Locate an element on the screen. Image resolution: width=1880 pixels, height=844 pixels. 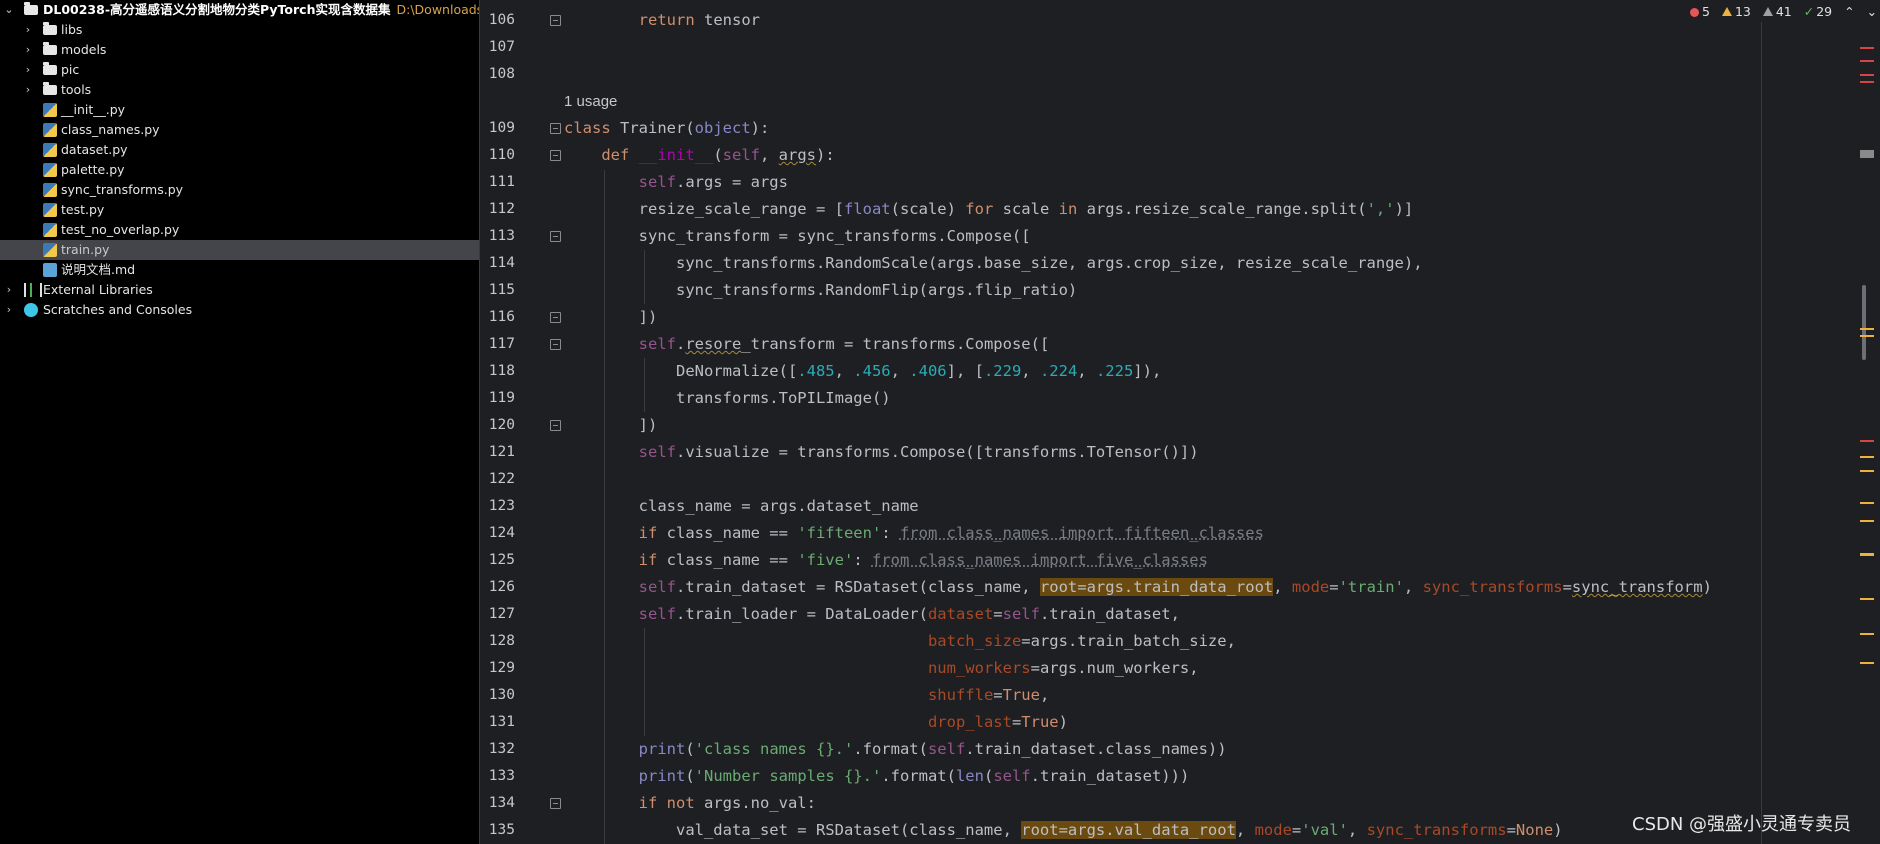
error-icon is located at coordinates (1694, 12).